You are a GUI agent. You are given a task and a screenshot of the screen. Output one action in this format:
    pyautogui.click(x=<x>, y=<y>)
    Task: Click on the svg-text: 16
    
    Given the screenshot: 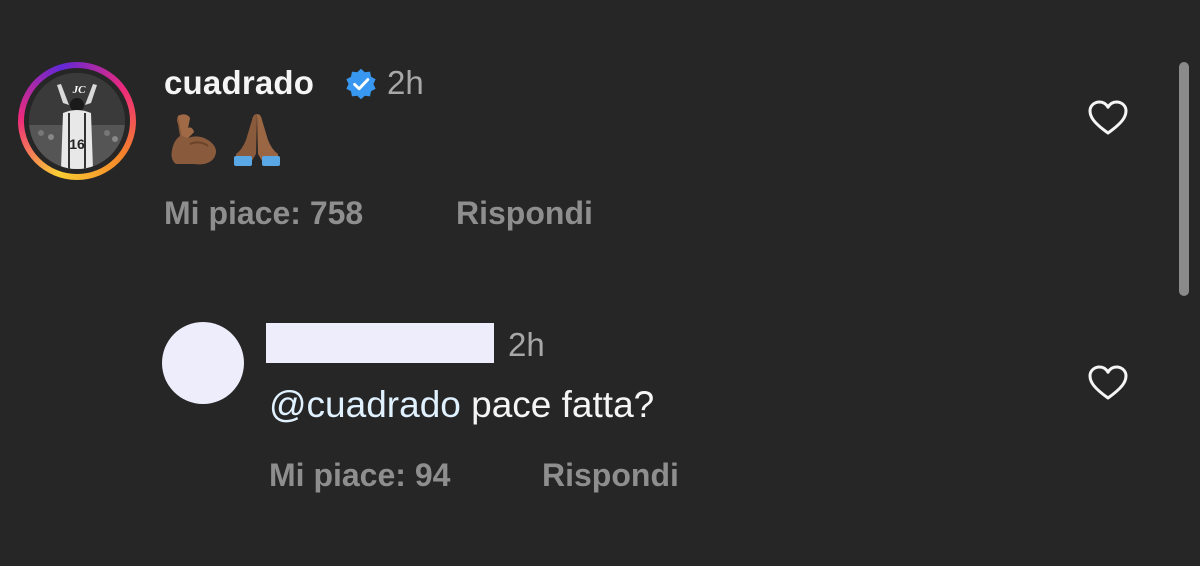 What is the action you would take?
    pyautogui.click(x=77, y=144)
    